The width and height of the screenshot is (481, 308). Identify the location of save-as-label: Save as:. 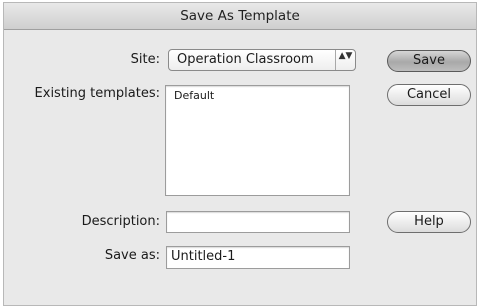
(132, 255).